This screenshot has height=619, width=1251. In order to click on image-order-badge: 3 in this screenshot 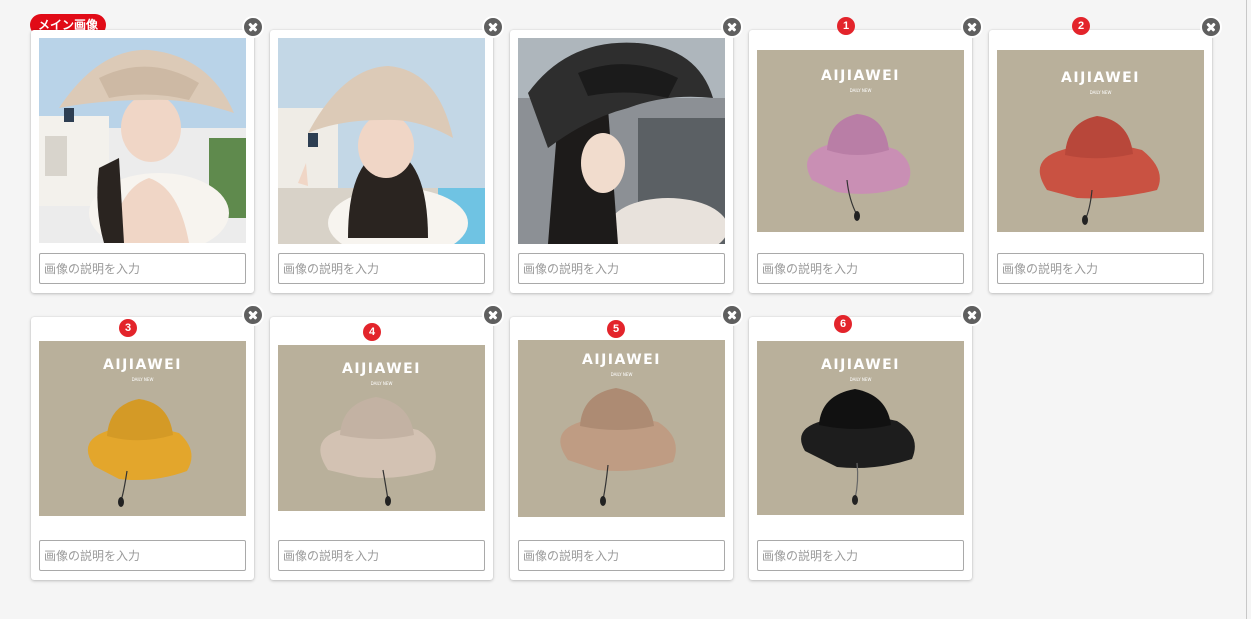, I will do `click(128, 328)`.